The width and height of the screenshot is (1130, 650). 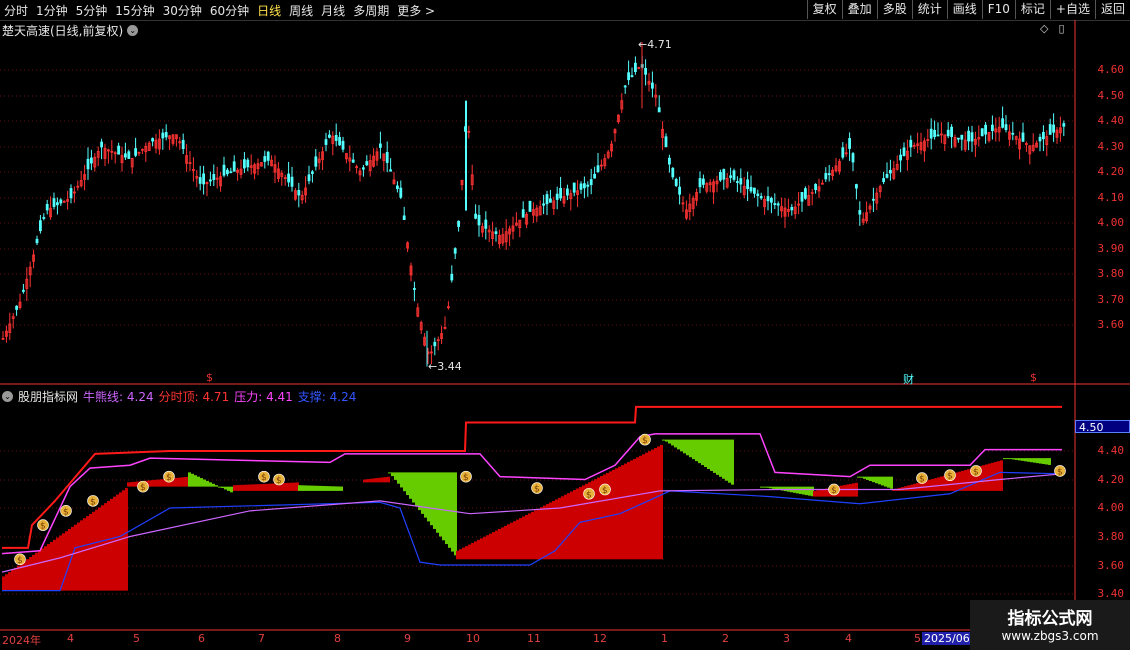 What do you see at coordinates (1111, 222) in the screenshot?
I see `y-tick-label: 4.00` at bounding box center [1111, 222].